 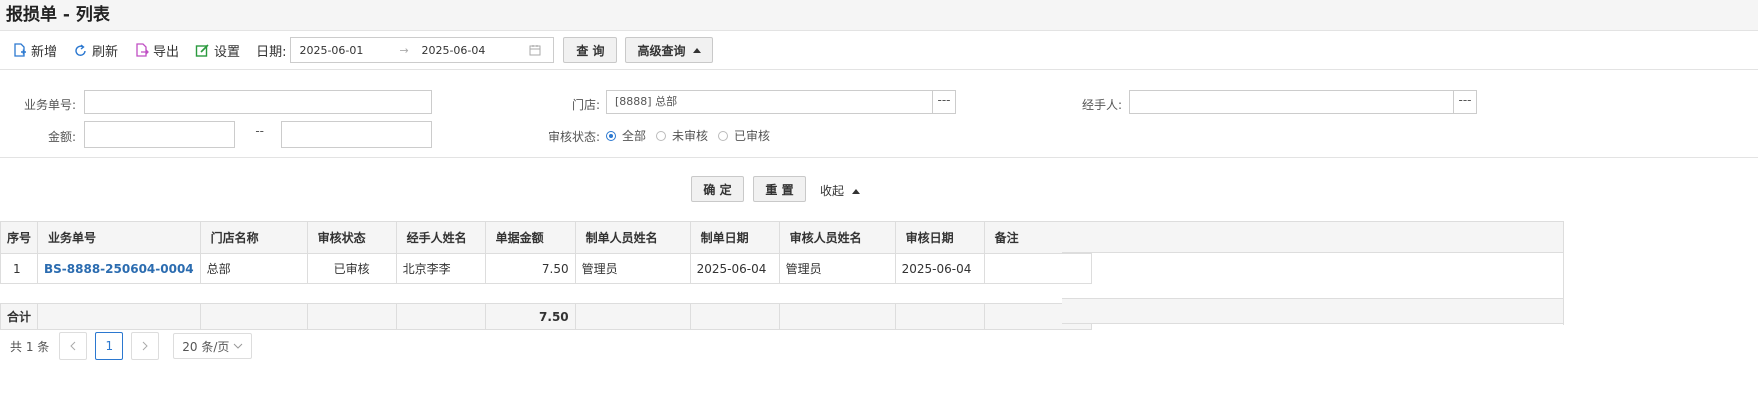 What do you see at coordinates (345, 50) in the screenshot?
I see `date-from: 2025-06-01` at bounding box center [345, 50].